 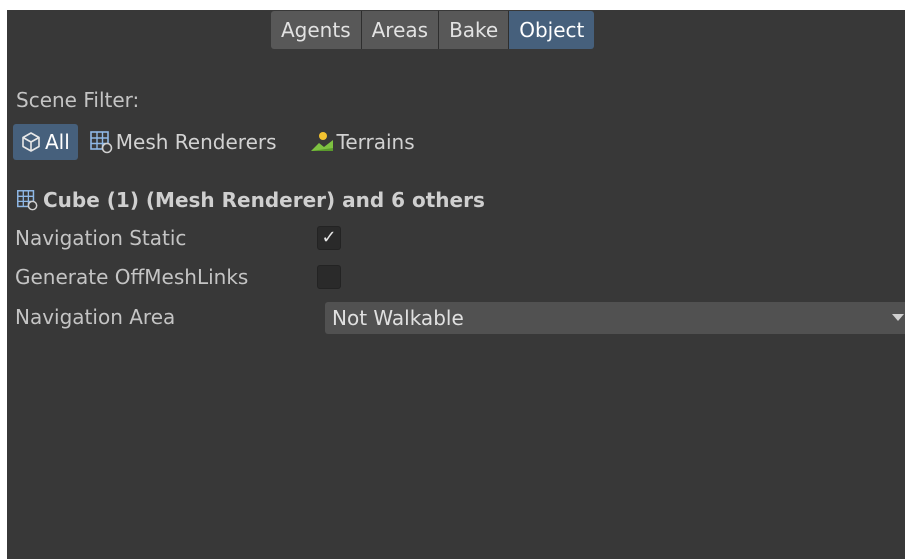 I want to click on filter-all-label: All, so click(x=57, y=142).